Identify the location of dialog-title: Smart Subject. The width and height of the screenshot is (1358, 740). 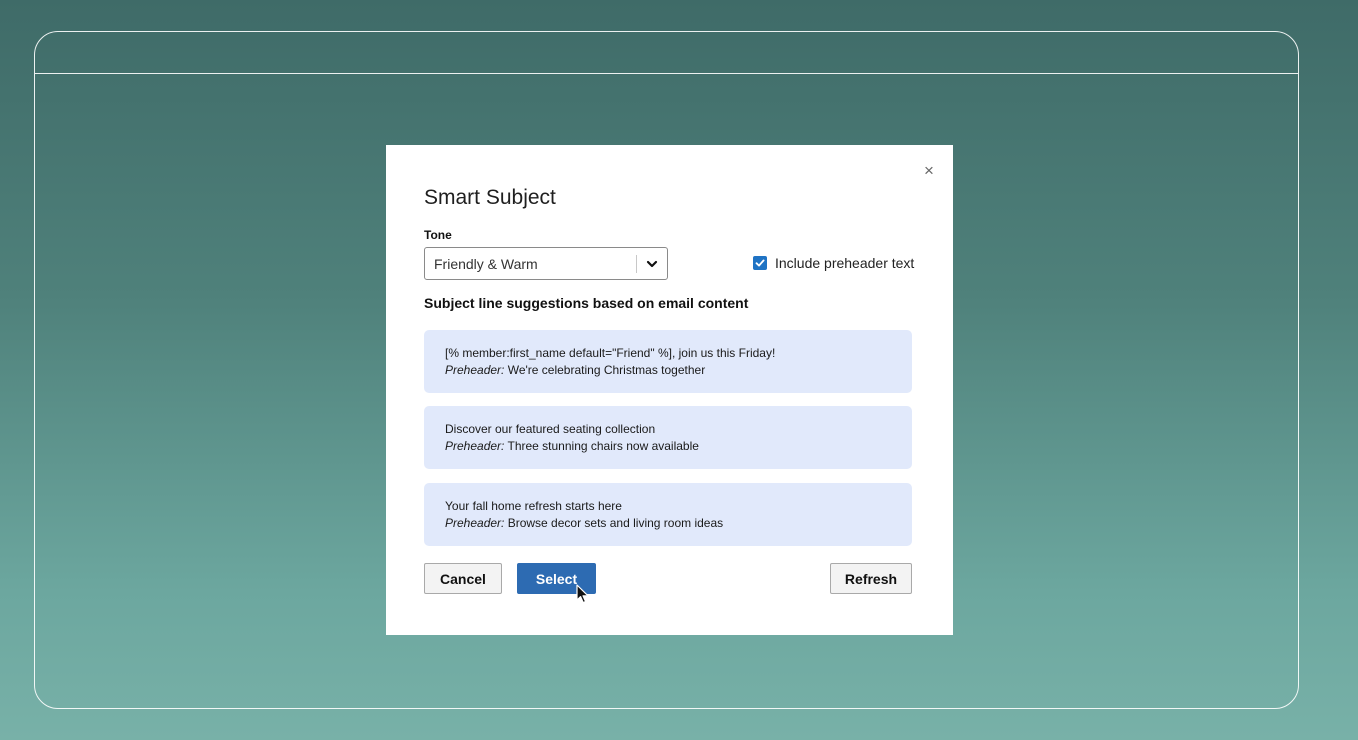
(490, 197).